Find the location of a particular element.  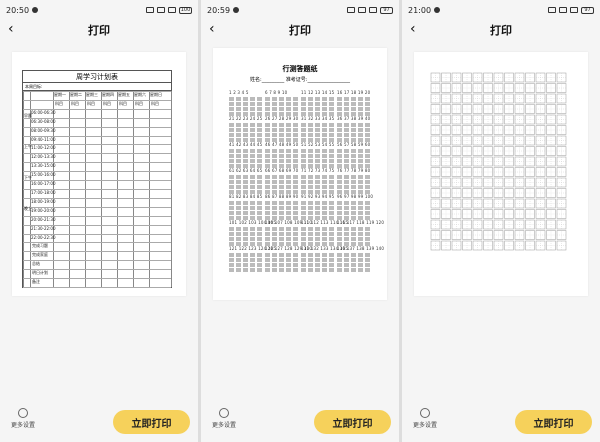

question-numbers: 116 117 118 119 120 is located at coordinates (361, 222).